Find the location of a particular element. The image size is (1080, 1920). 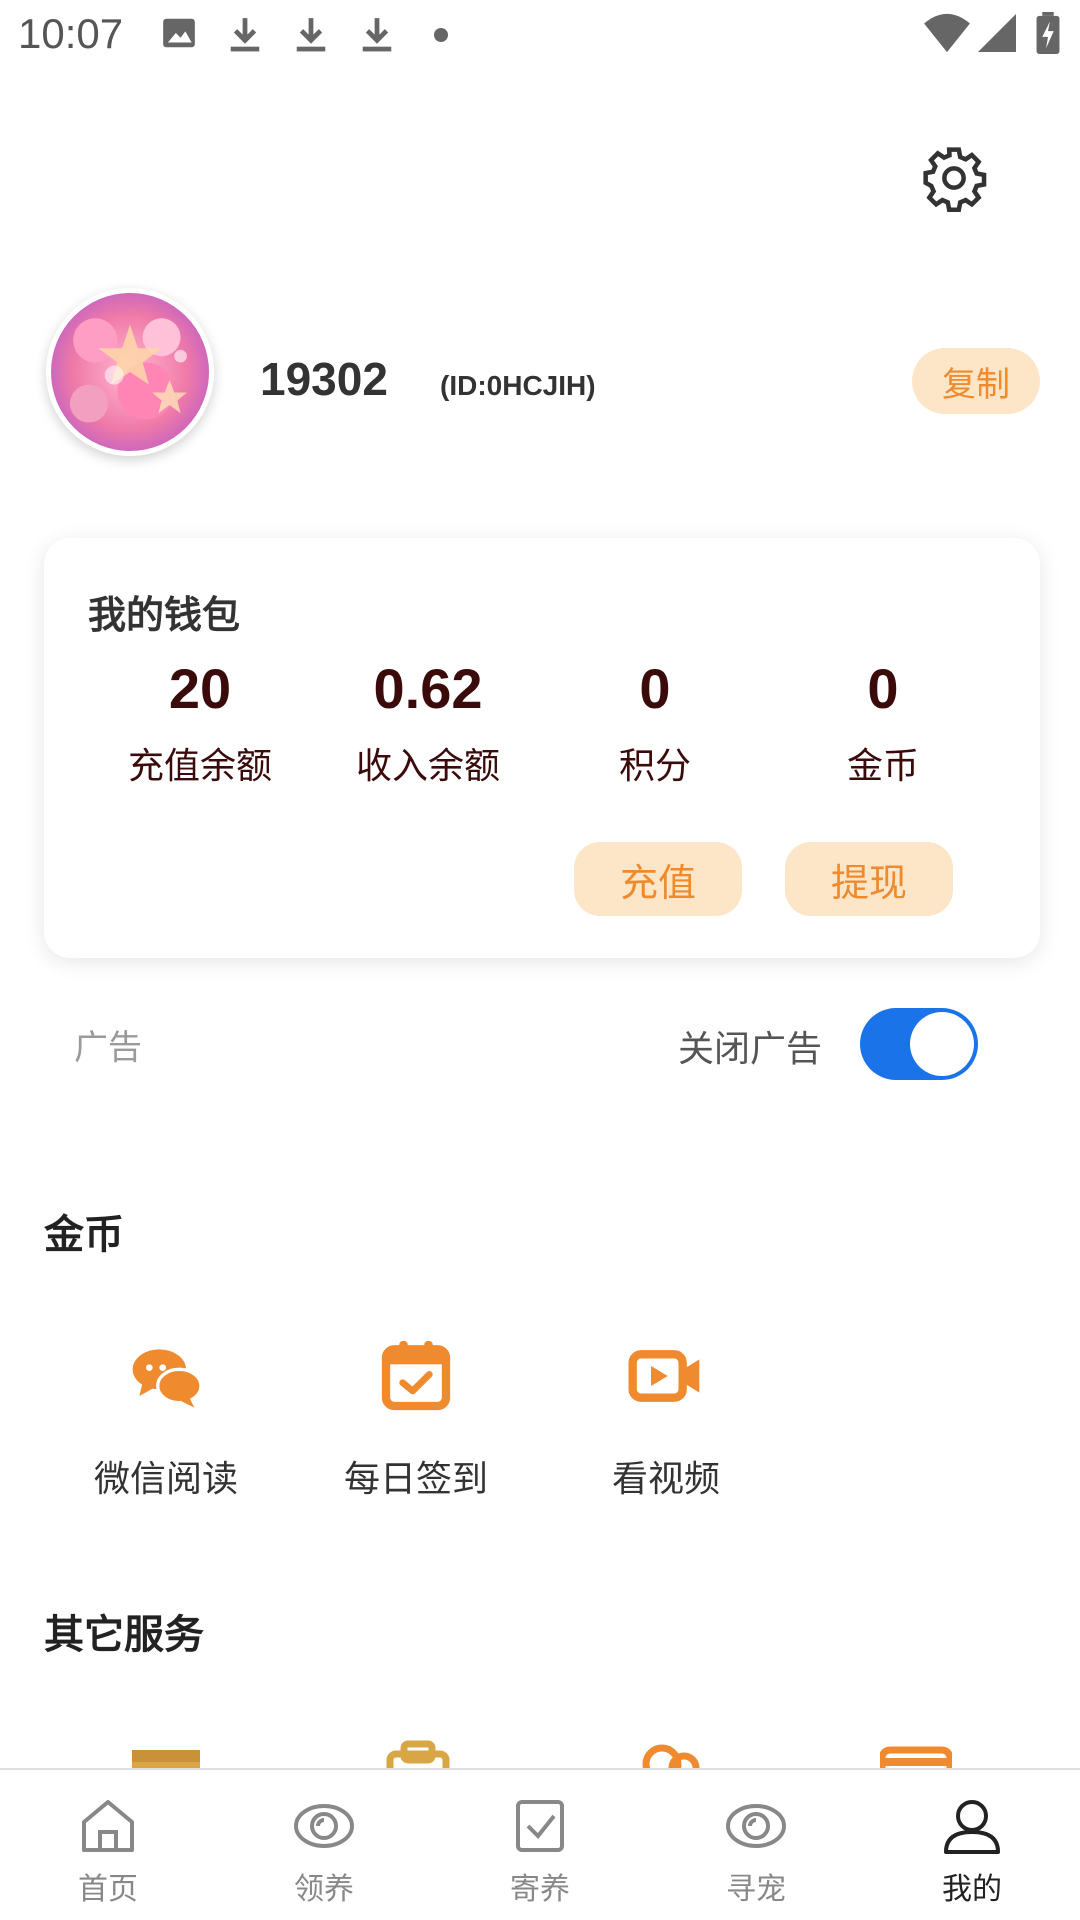

bottom-tab-bar: 首页 领养 寄养 寻宠 我的 is located at coordinates (540, 1844).